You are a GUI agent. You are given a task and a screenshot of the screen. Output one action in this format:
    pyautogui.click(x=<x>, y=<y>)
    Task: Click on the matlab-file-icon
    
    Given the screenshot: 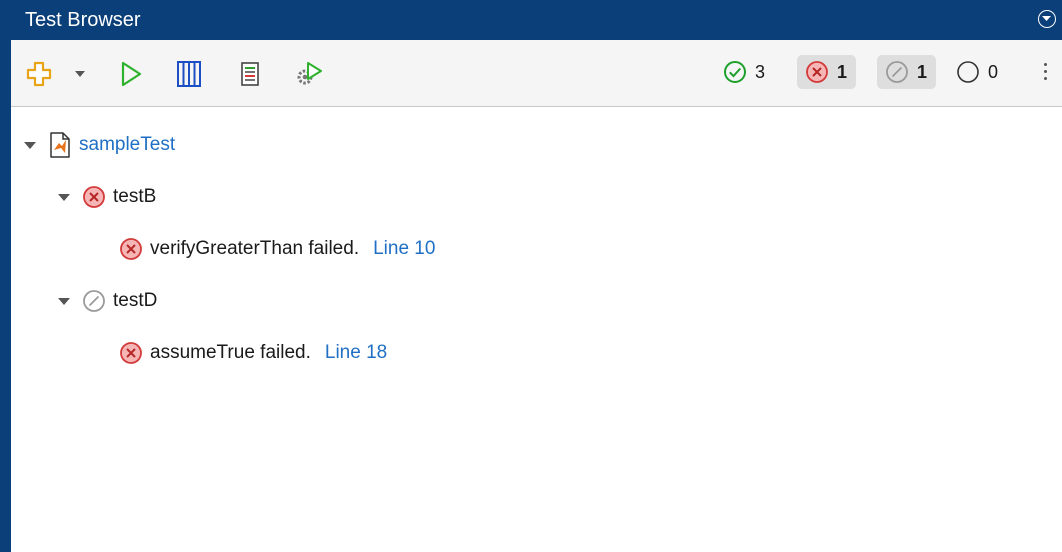 What is the action you would take?
    pyautogui.click(x=60, y=145)
    